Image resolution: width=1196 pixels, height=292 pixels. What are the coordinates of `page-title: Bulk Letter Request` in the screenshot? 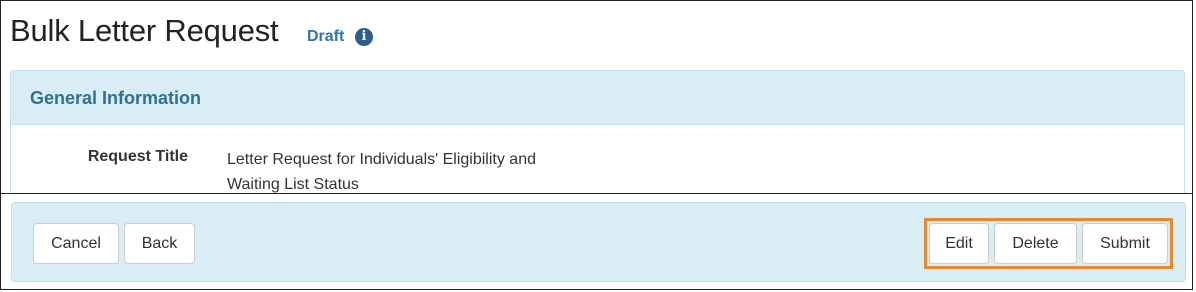 It's located at (144, 30).